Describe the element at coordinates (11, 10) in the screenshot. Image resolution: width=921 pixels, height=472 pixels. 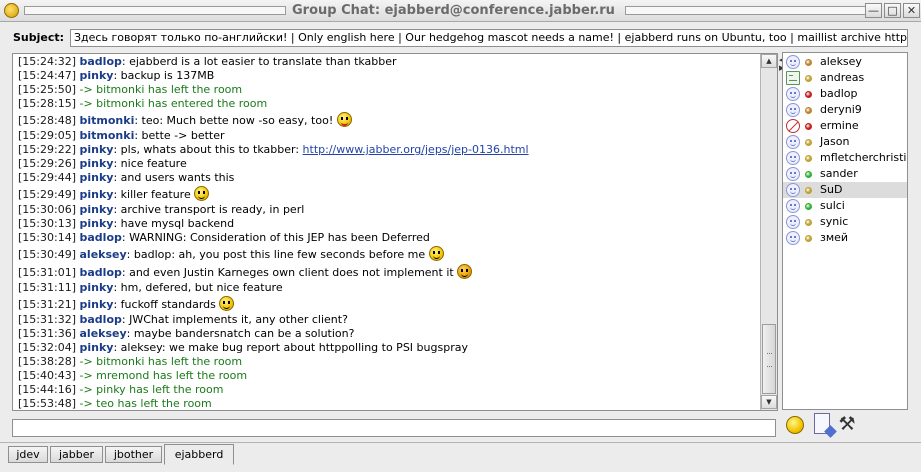
I see `app-icon` at that location.